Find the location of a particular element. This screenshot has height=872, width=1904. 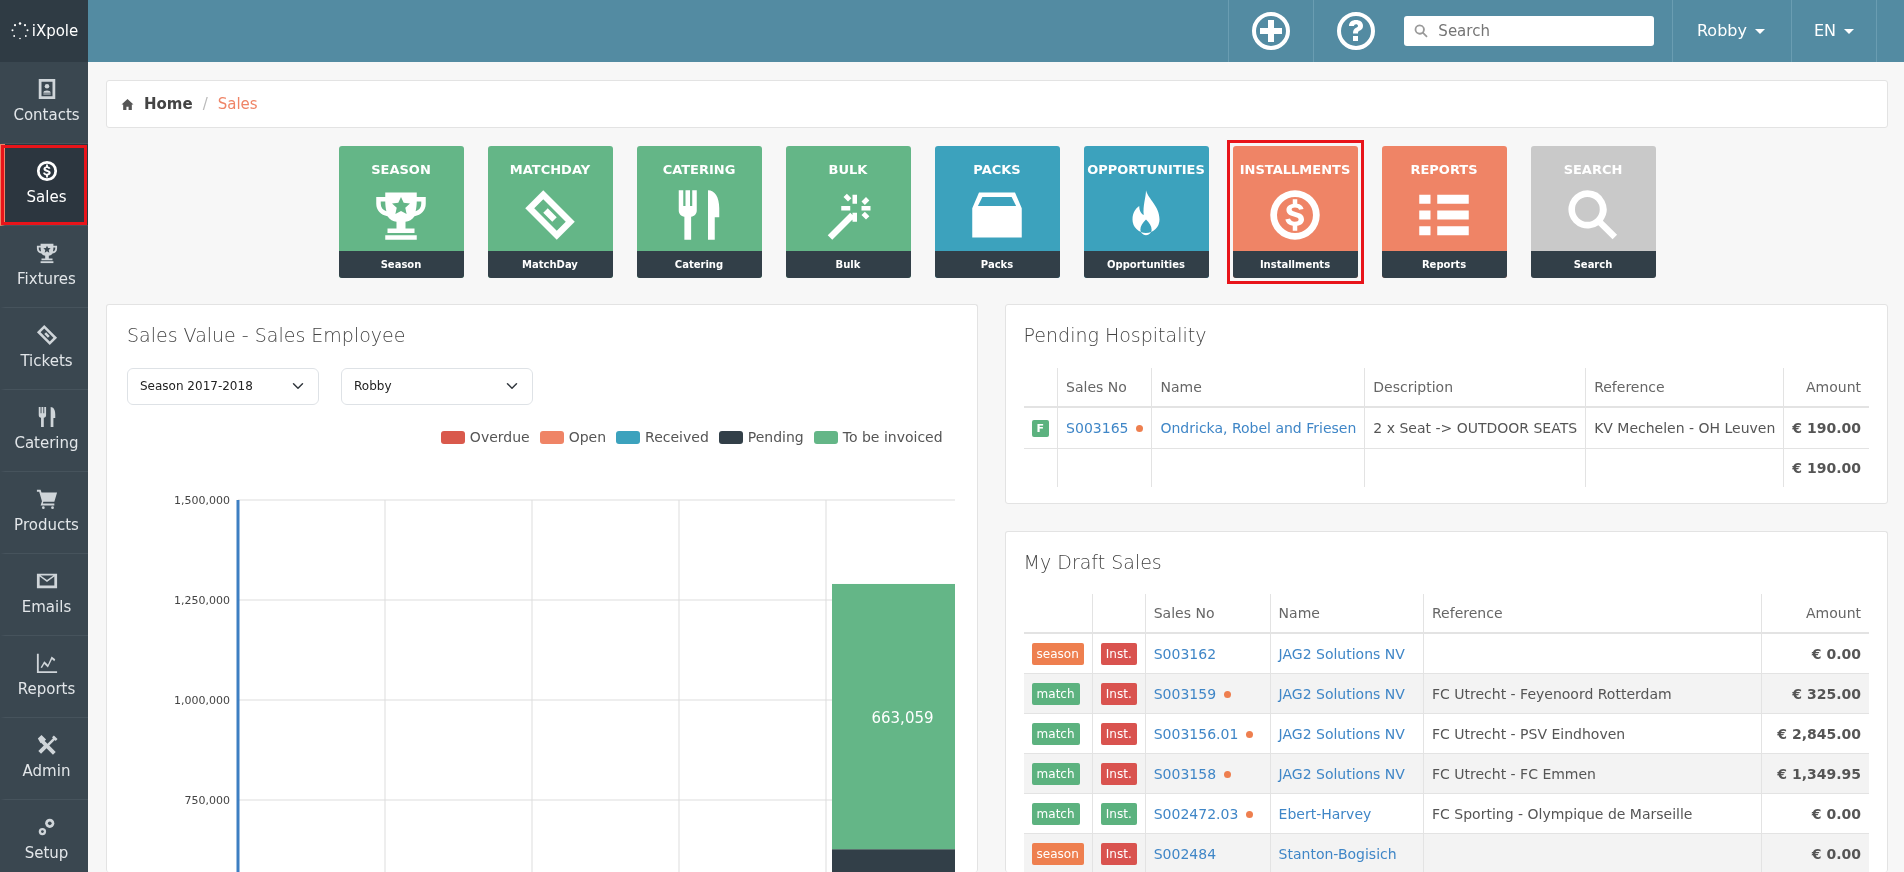

axis-tick-label: 750,000 is located at coordinates (207, 800).